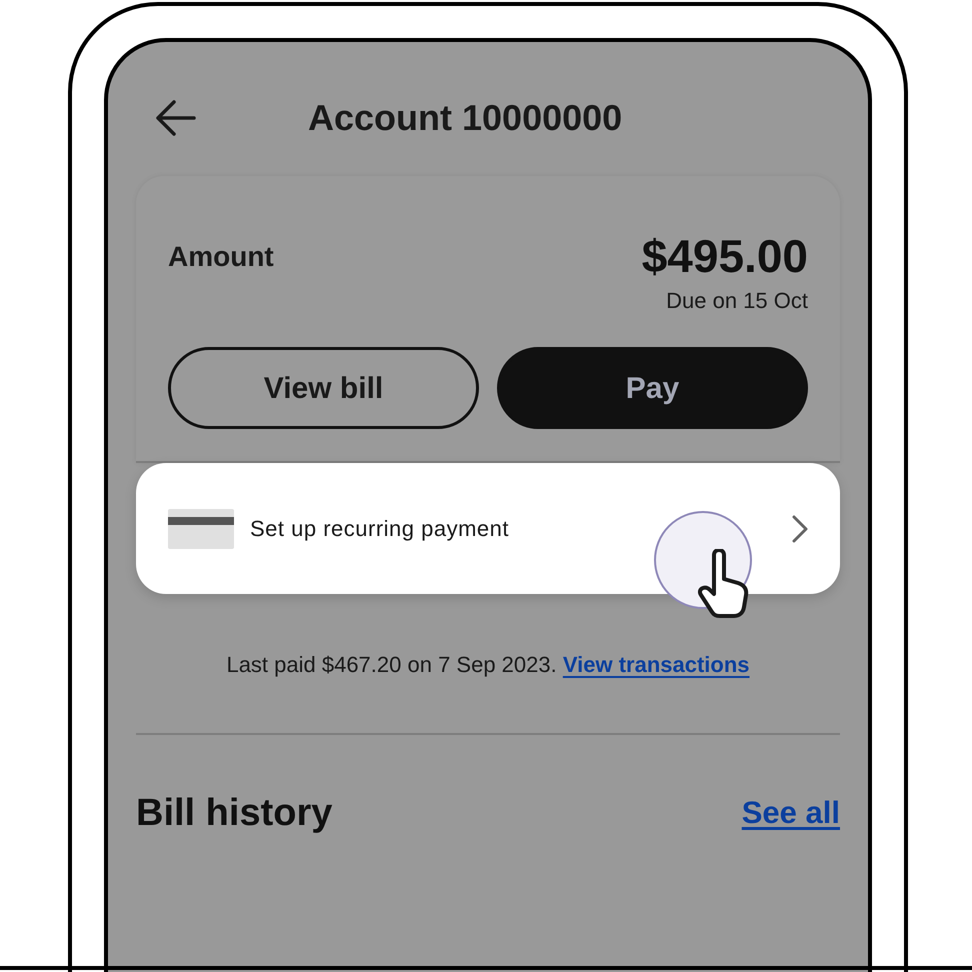 This screenshot has height=972, width=972. I want to click on amount-value: $495.00, so click(725, 256).